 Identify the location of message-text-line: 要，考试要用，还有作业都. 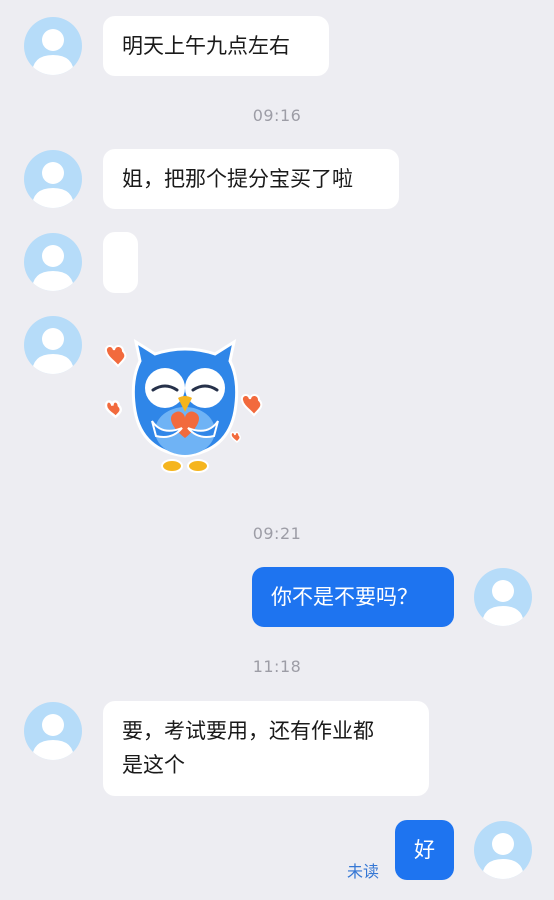
(248, 731).